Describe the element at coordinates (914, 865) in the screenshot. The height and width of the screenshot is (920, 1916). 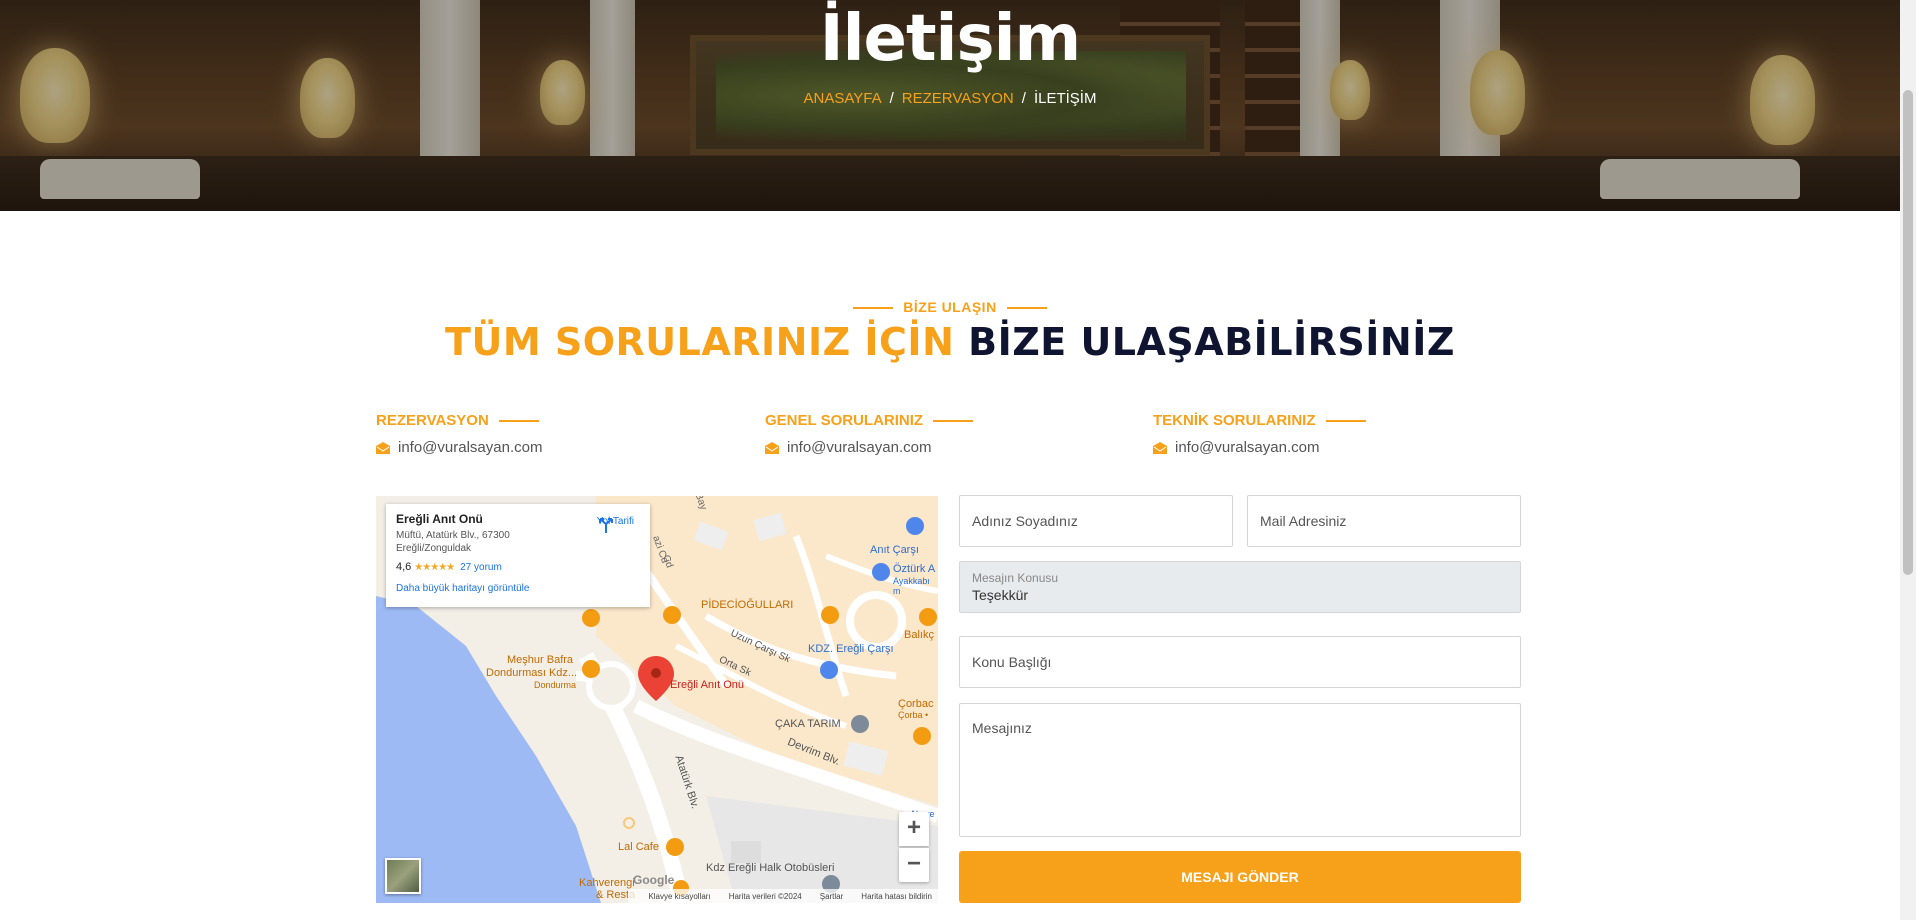
I see `zoom-out-button: −` at that location.